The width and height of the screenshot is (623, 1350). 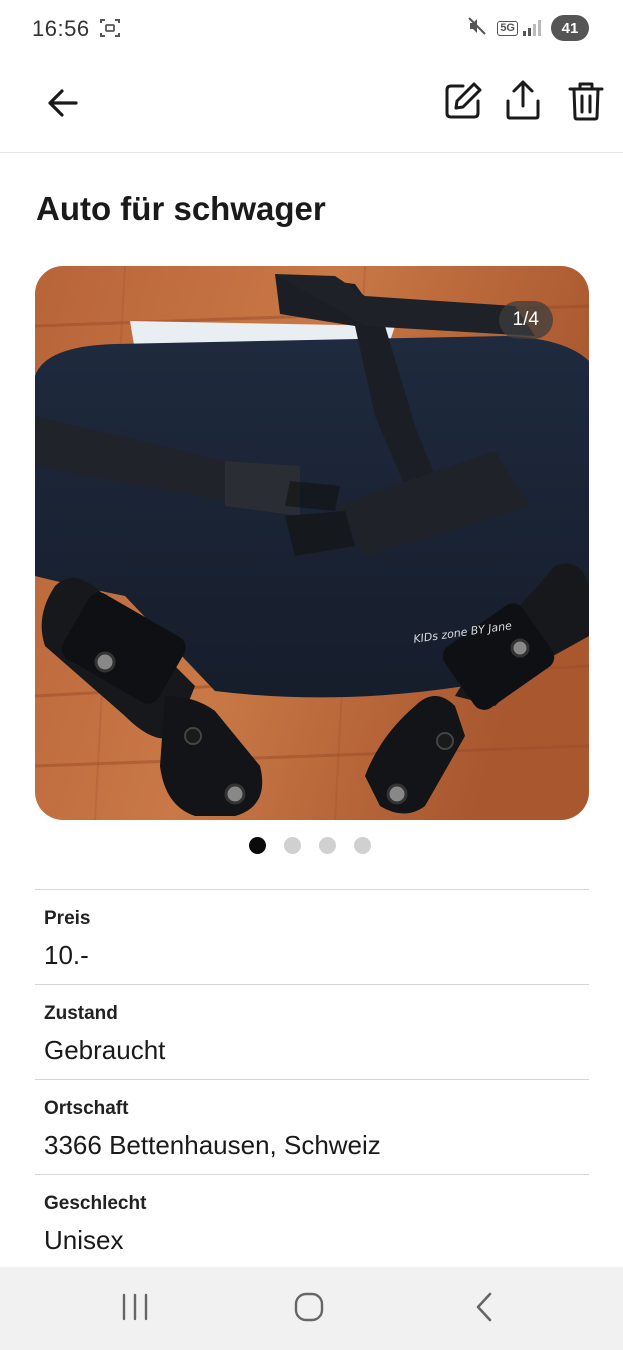 I want to click on system-nav-bar, so click(x=311, y=1308).